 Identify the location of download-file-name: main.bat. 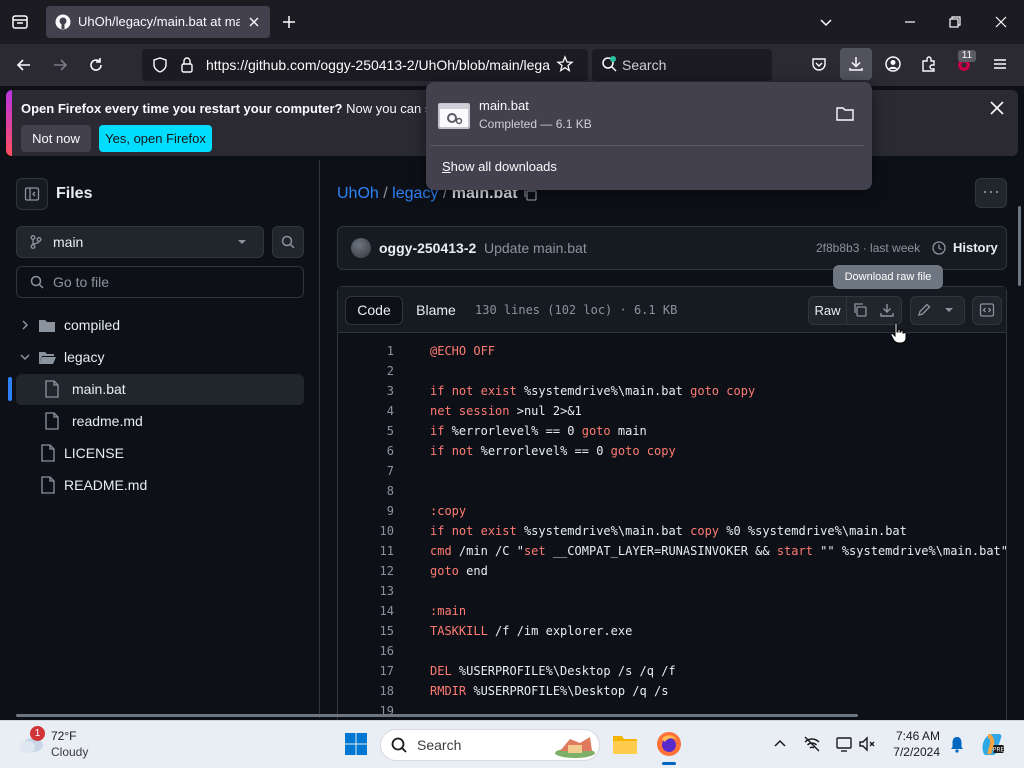
(504, 105).